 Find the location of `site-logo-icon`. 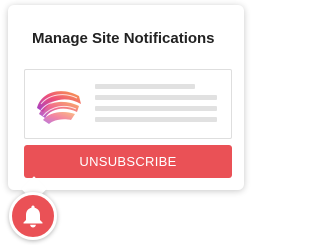

site-logo-icon is located at coordinates (59, 107).